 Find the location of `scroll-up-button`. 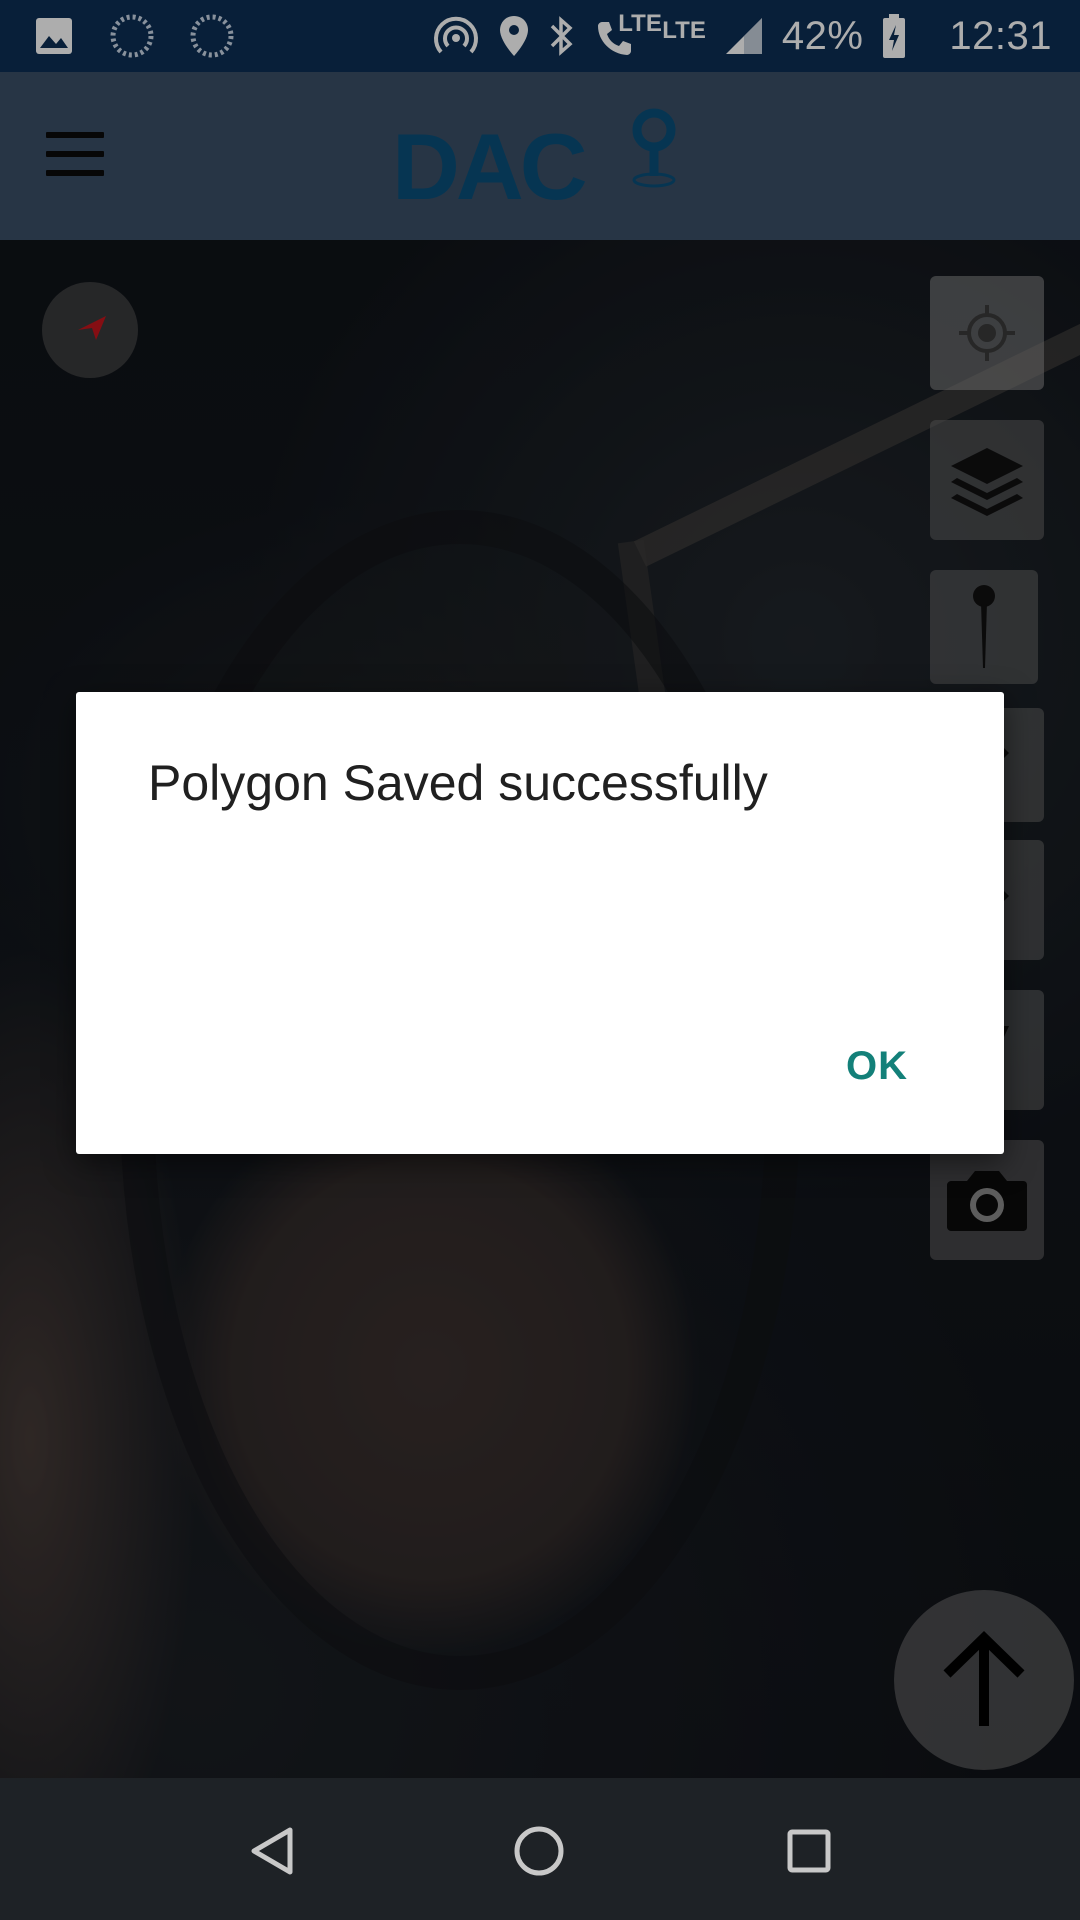

scroll-up-button is located at coordinates (984, 1680).